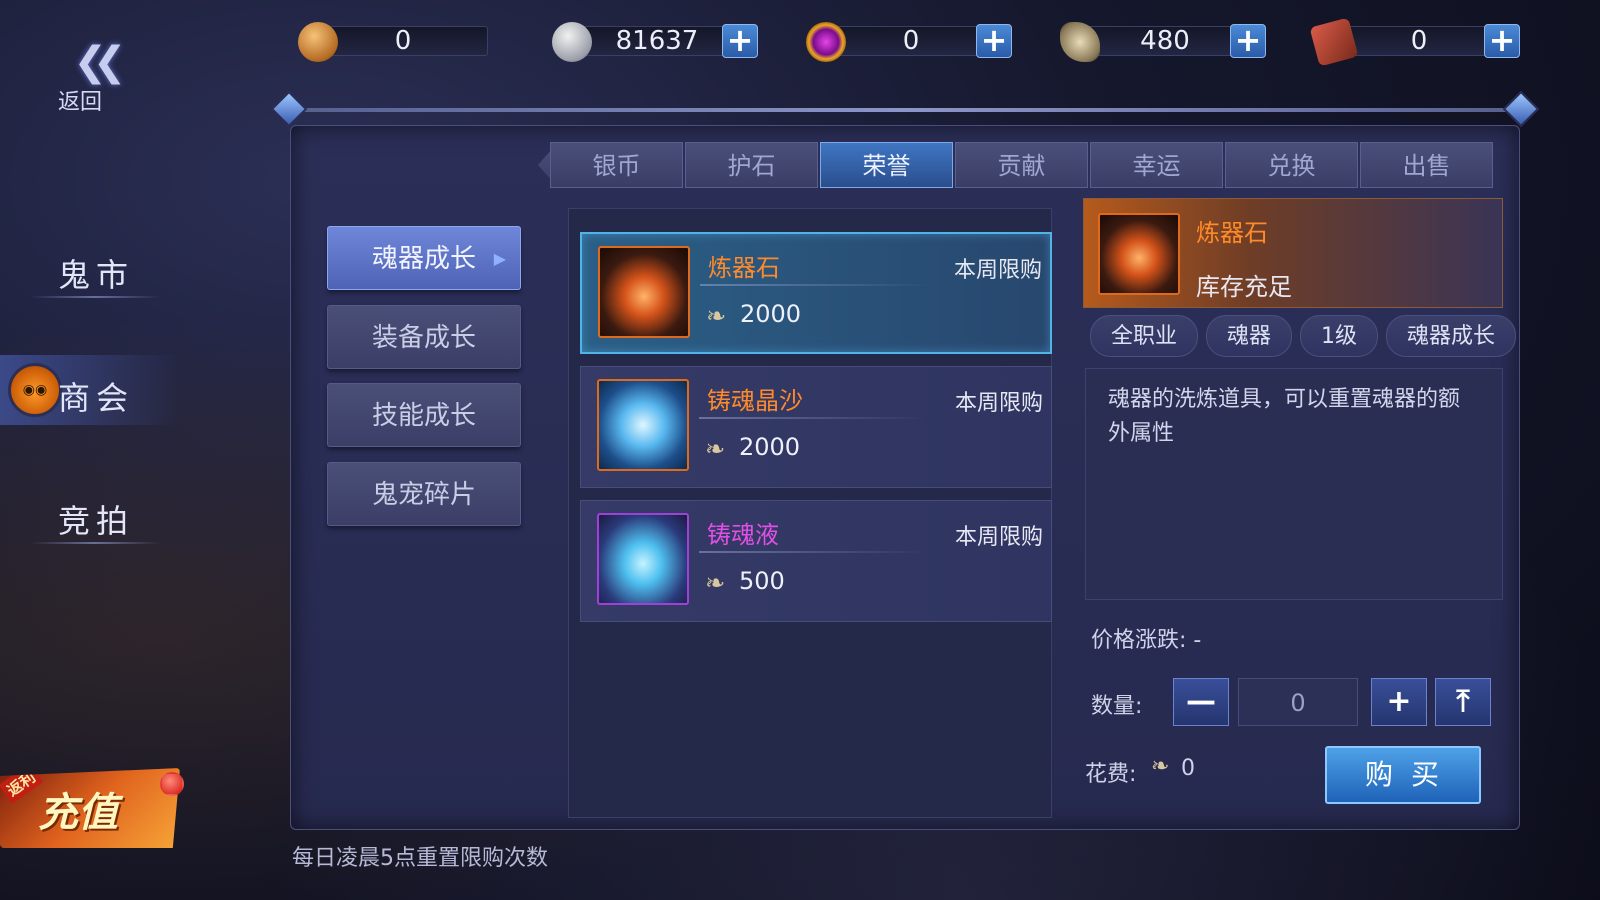  What do you see at coordinates (172, 784) in the screenshot?
I see `notification-dot-icon` at bounding box center [172, 784].